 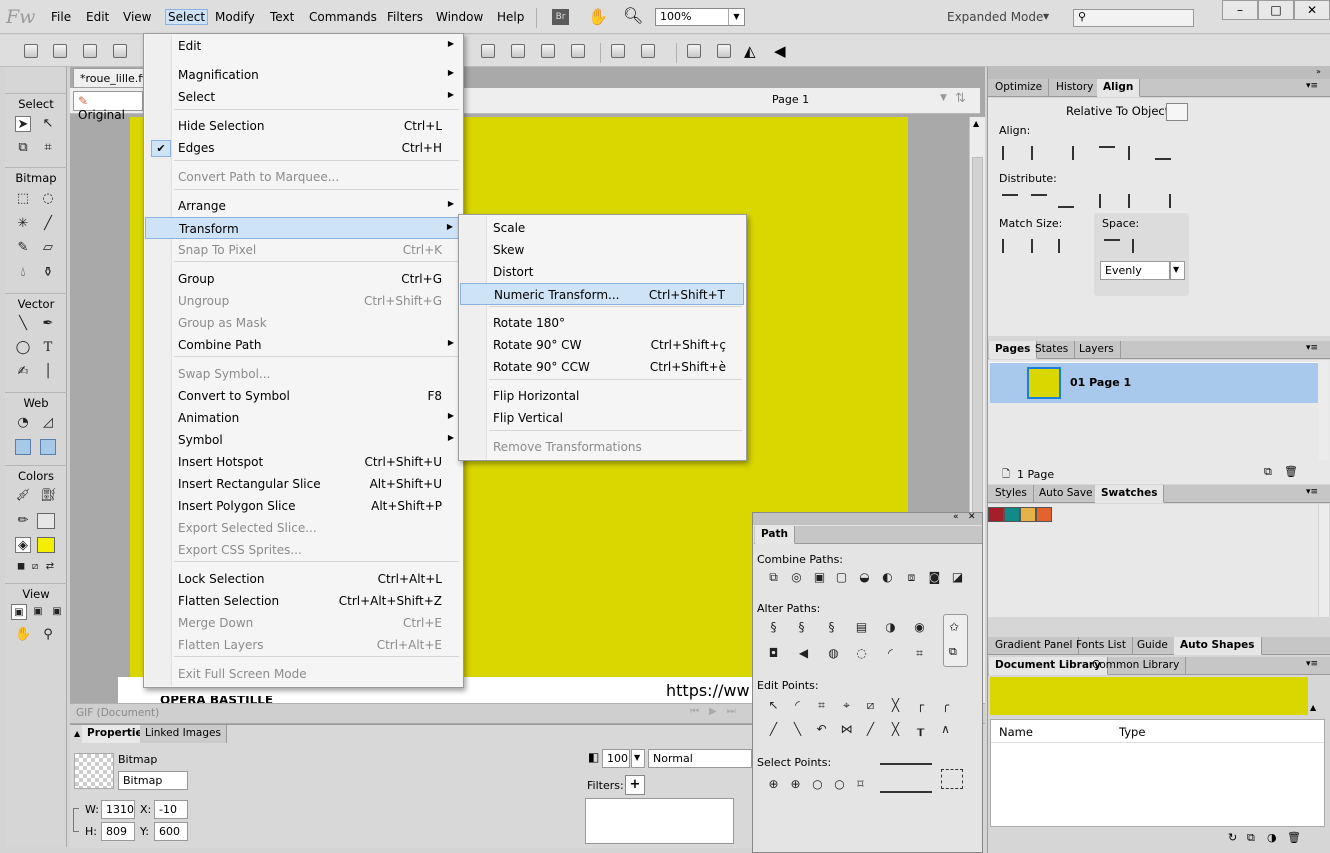 What do you see at coordinates (1102, 646) in the screenshot?
I see `tab-fonts-list: Fonts List` at bounding box center [1102, 646].